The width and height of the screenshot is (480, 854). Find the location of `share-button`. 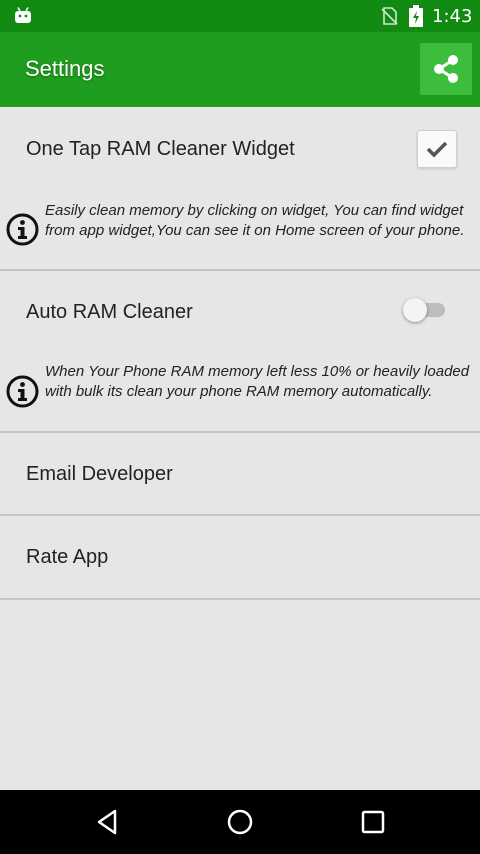

share-button is located at coordinates (446, 69).